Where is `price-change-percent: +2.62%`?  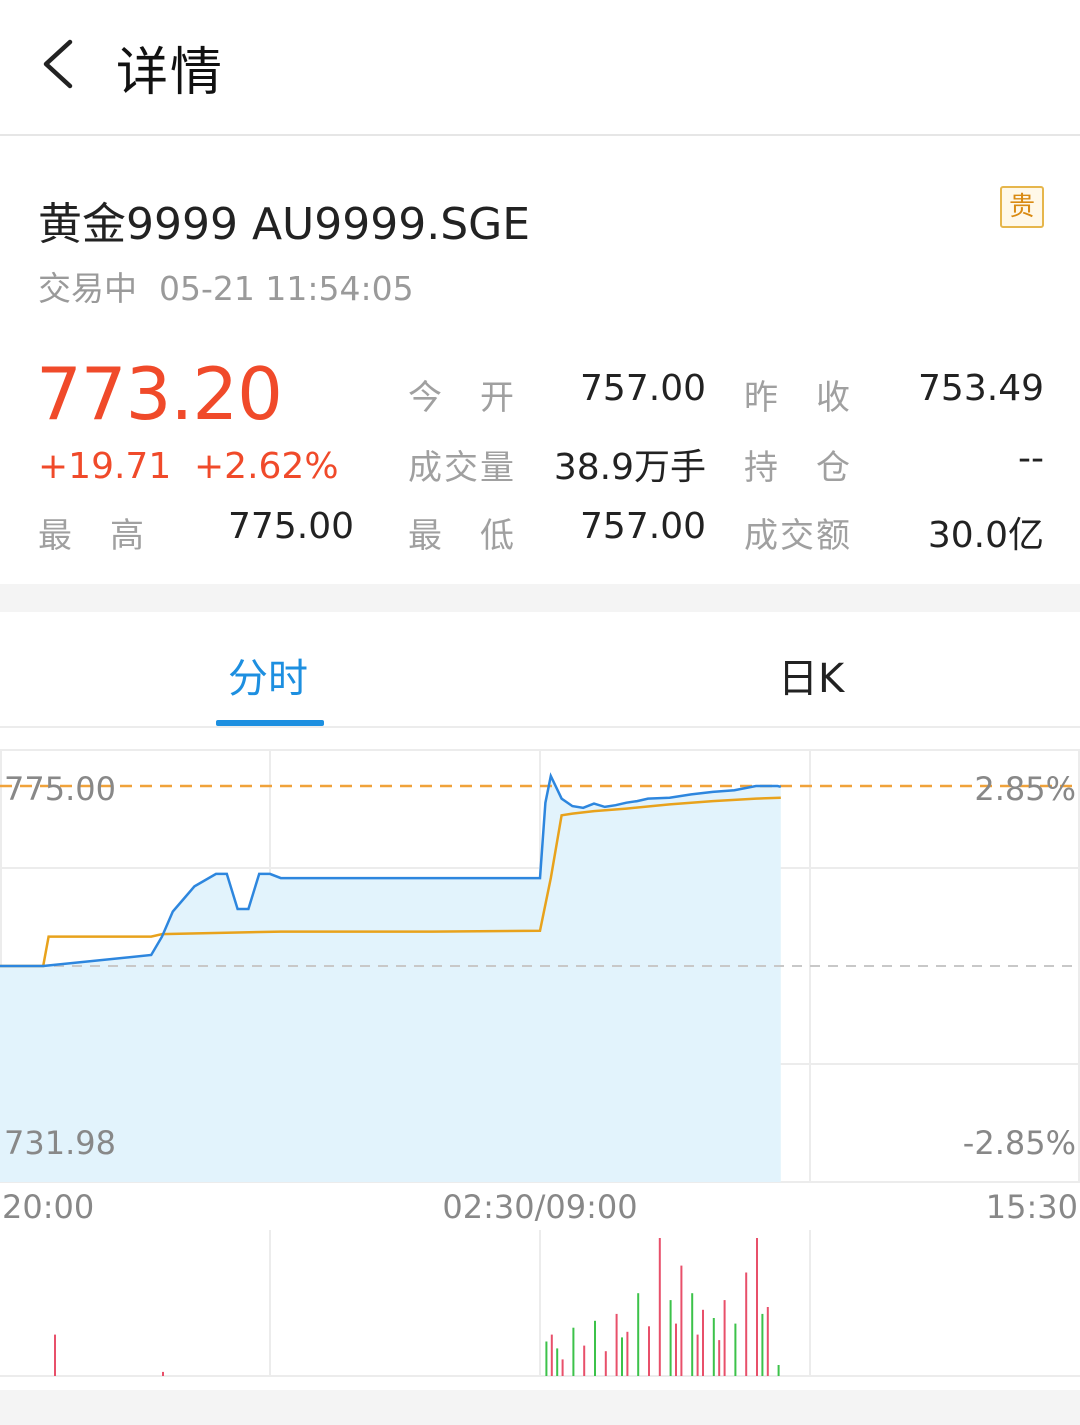
price-change-percent: +2.62% is located at coordinates (266, 466).